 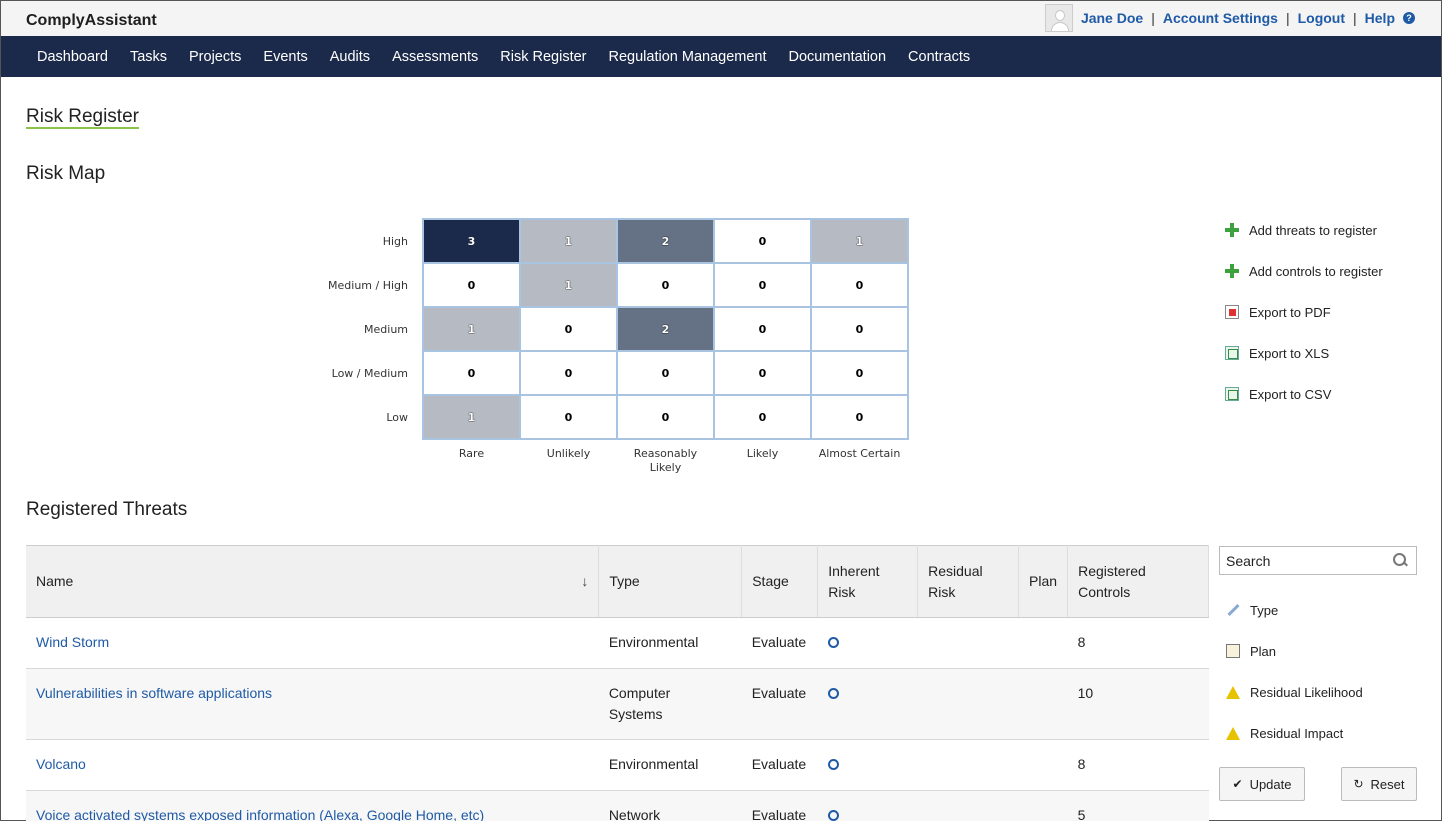 I want to click on nav-regulation-management: Regulation Management, so click(x=688, y=57).